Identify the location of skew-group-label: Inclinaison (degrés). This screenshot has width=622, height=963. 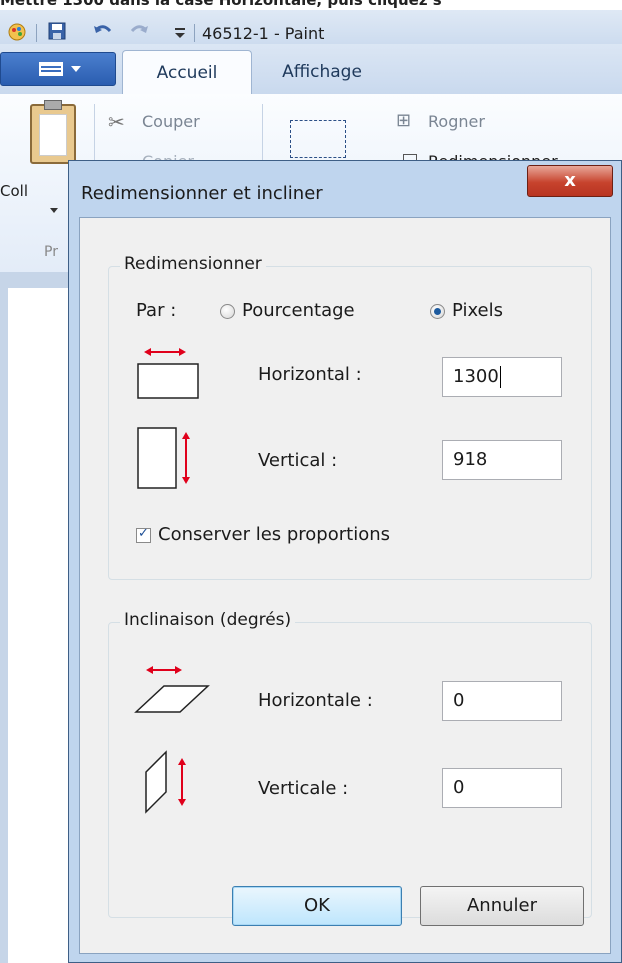
(208, 620).